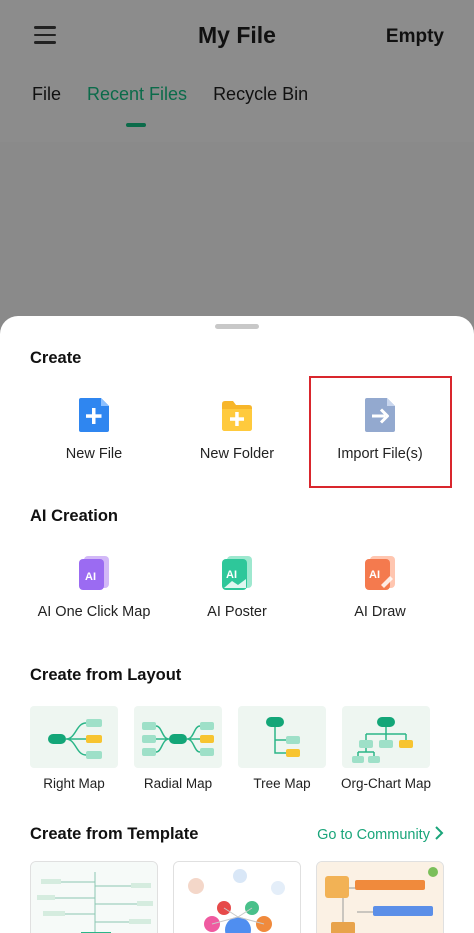 The height and width of the screenshot is (933, 474). Describe the element at coordinates (94, 415) in the screenshot. I see `new-file-icon` at that location.